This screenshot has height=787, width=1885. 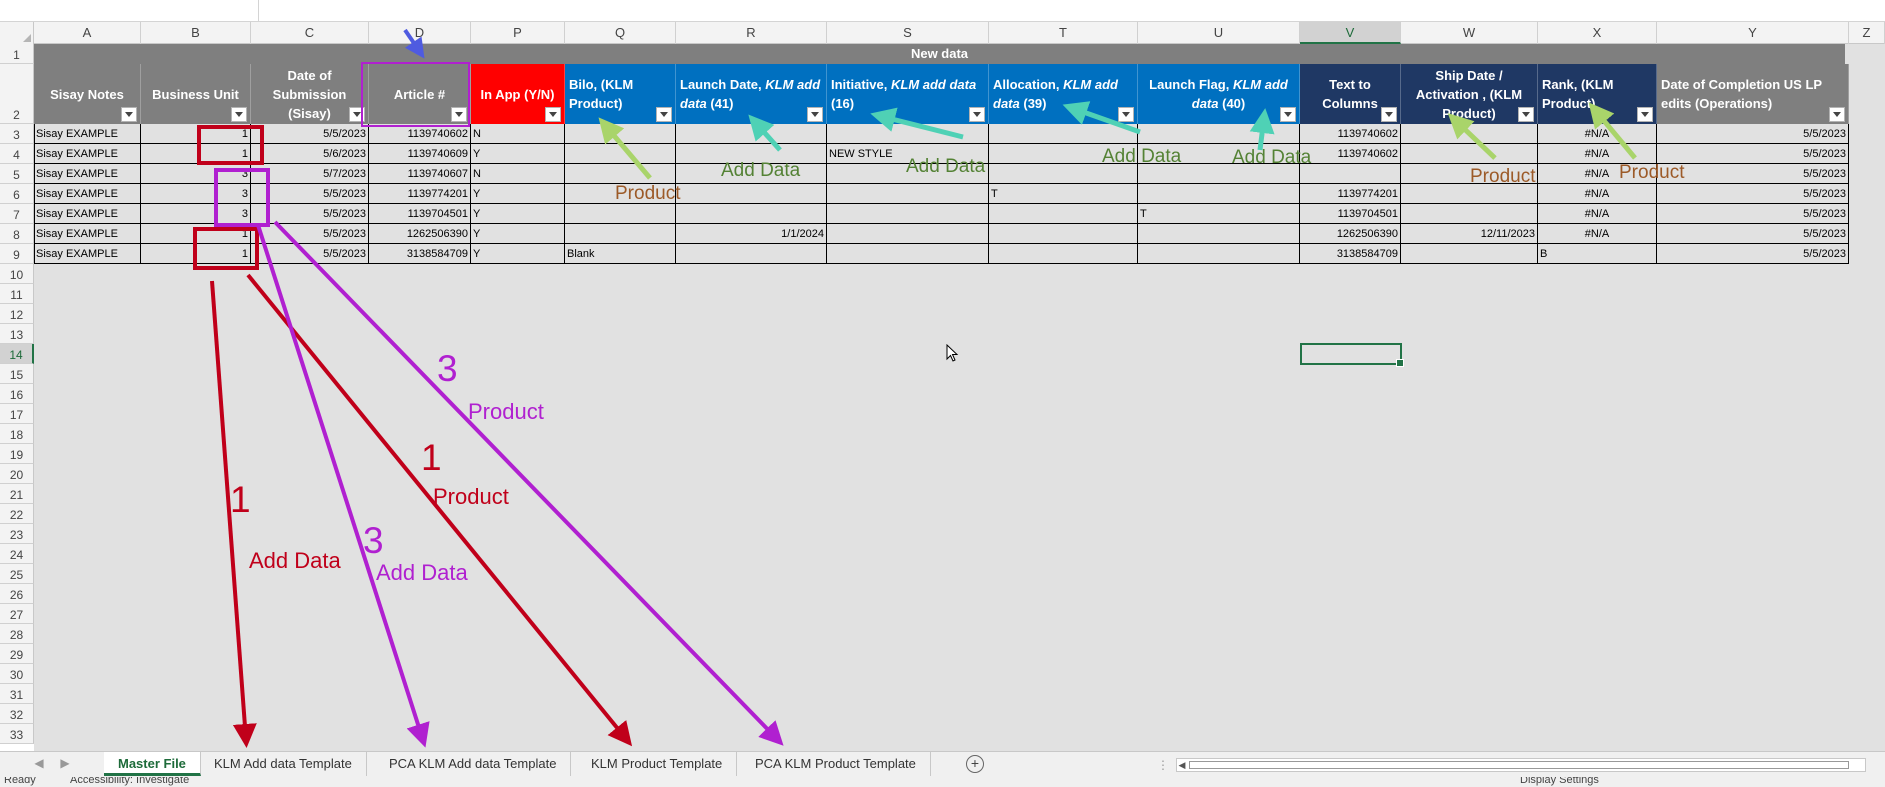 What do you see at coordinates (751, 33) in the screenshot?
I see `column-header-r: R` at bounding box center [751, 33].